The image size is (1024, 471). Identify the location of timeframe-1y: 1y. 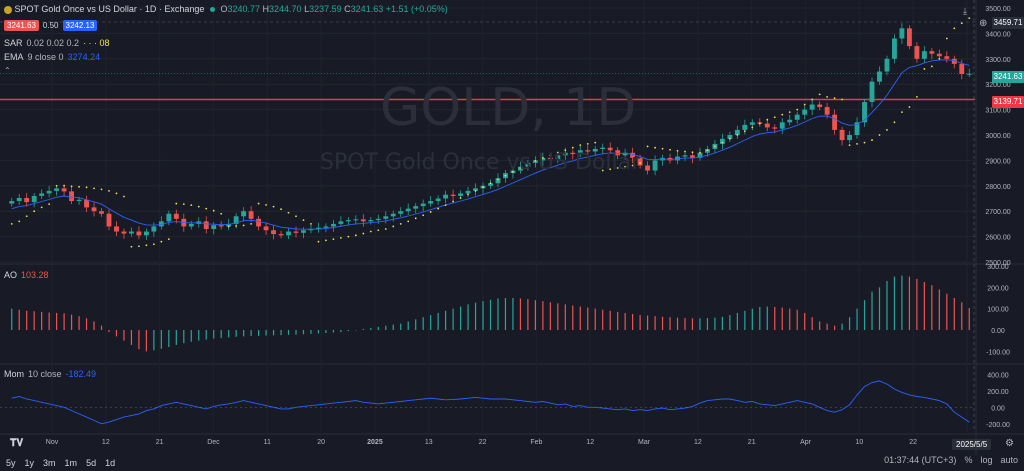
(30, 463).